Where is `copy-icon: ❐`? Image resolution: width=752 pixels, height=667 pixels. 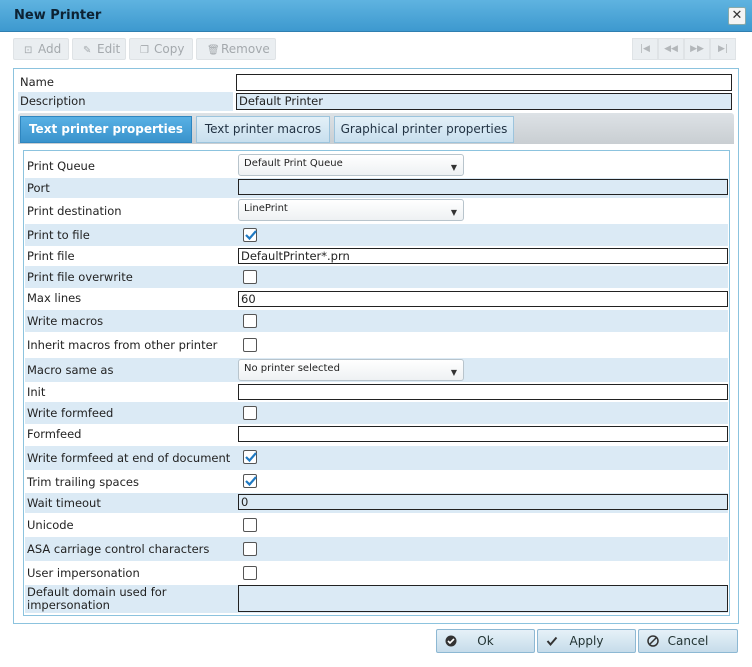 copy-icon: ❐ is located at coordinates (144, 50).